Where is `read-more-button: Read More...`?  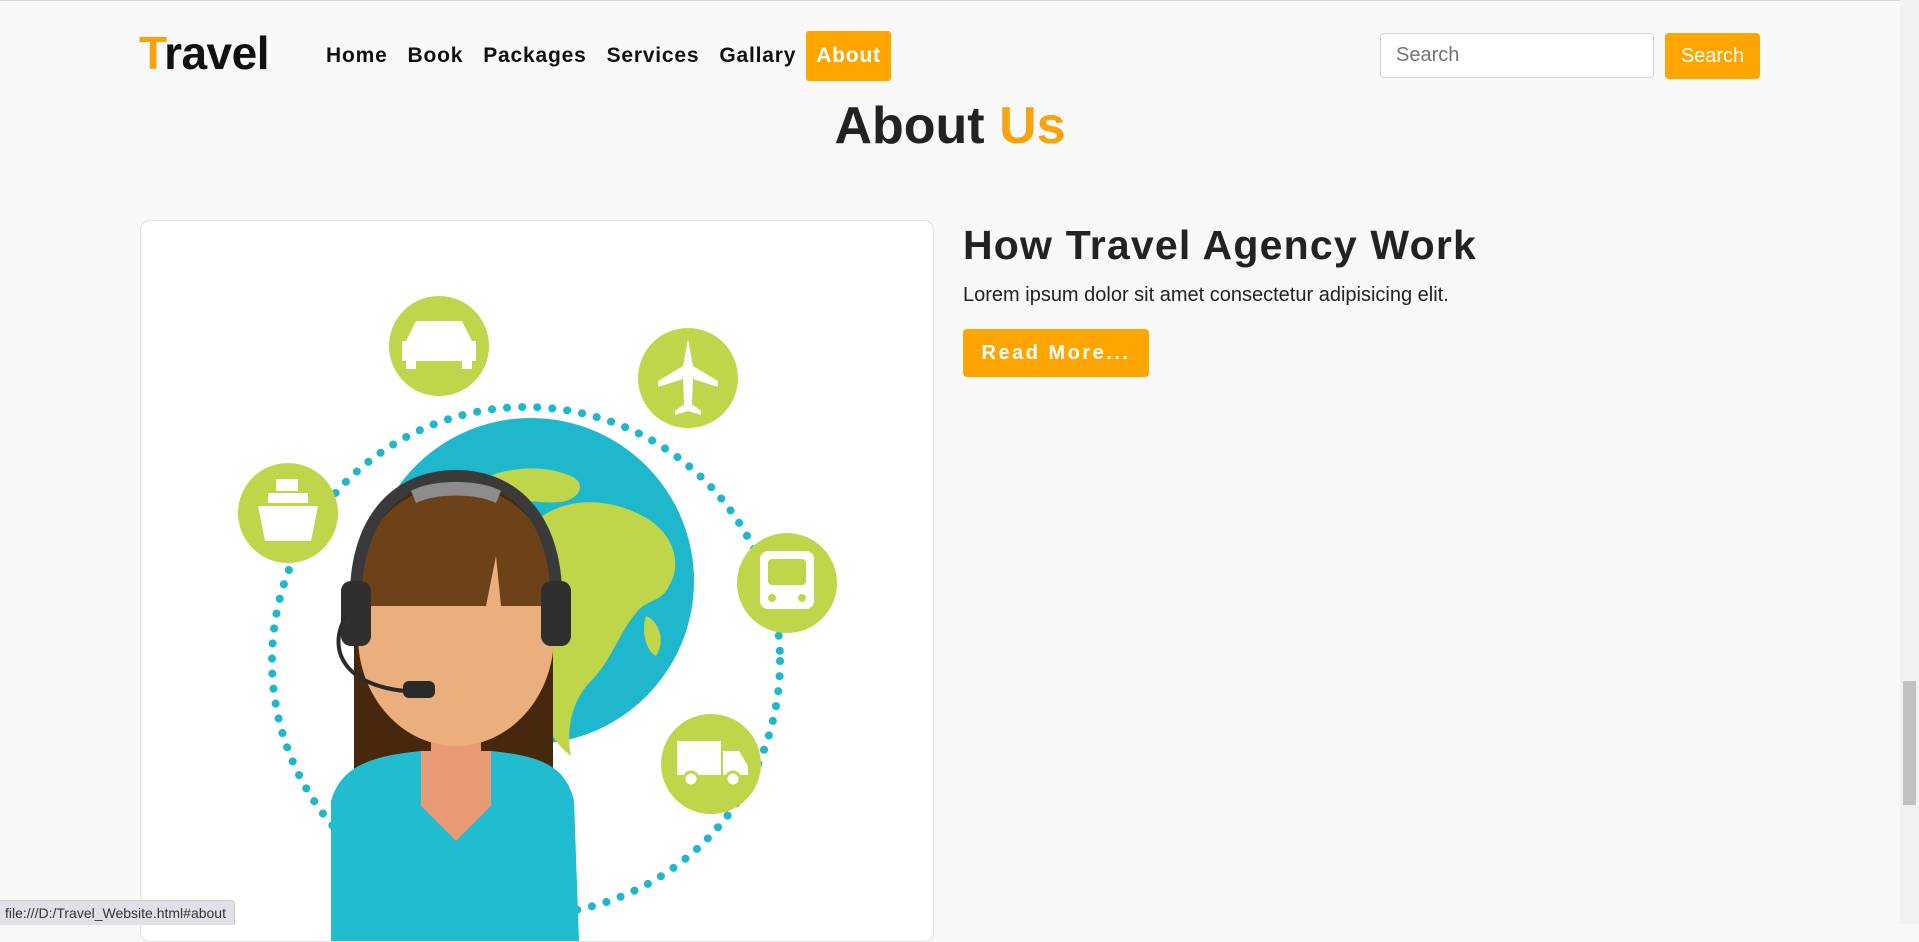 read-more-button: Read More... is located at coordinates (1056, 353).